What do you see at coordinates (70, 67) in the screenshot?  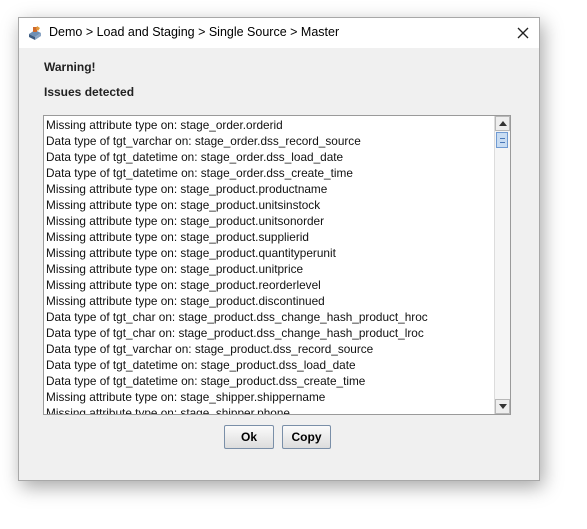 I see `warning-heading: Warning!` at bounding box center [70, 67].